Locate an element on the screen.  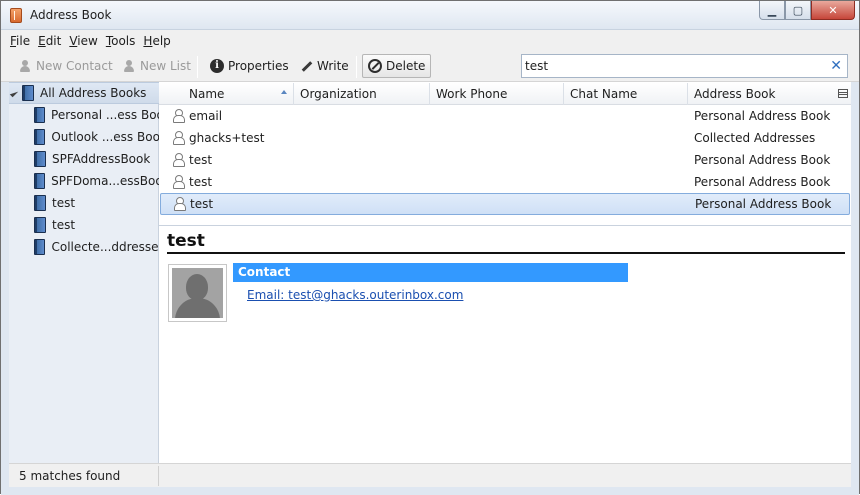
menu-accelerator: E is located at coordinates (42, 41).